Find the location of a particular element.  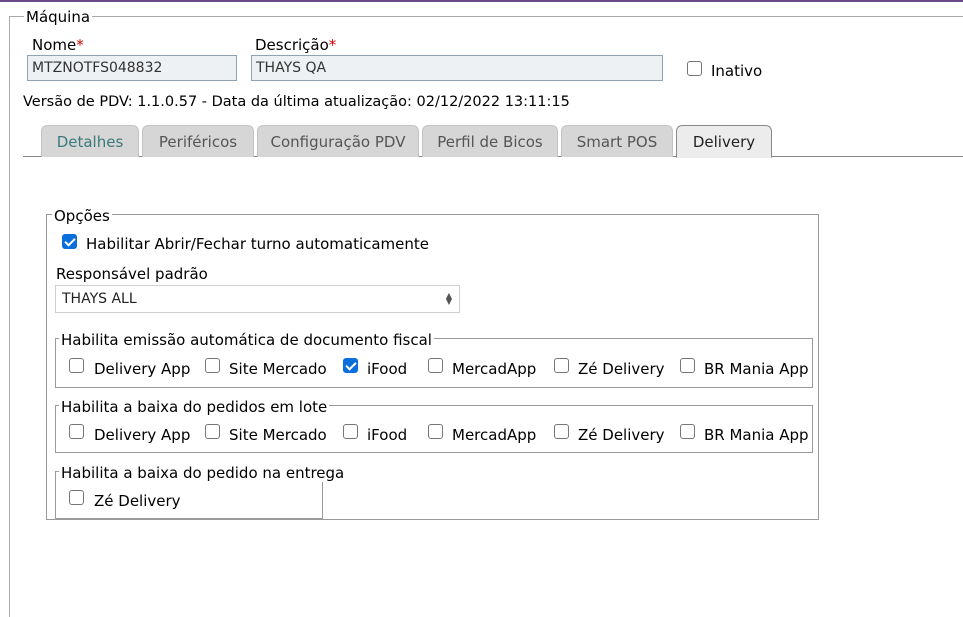

lote-delivery-app-checkbox is located at coordinates (76, 431).